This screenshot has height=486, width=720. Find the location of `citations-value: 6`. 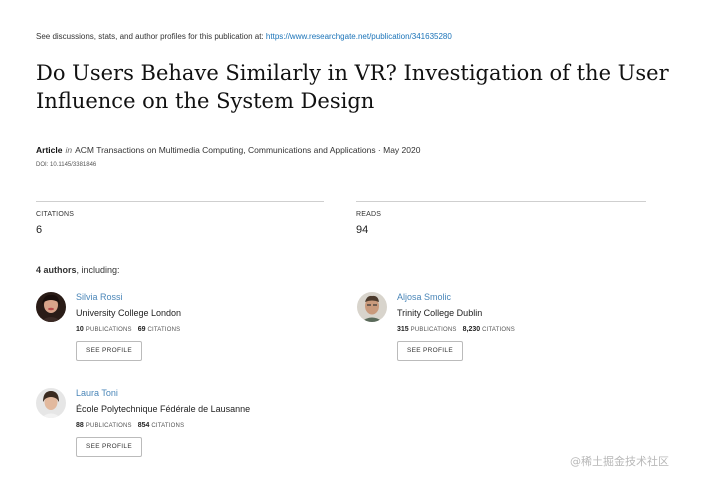

citations-value: 6 is located at coordinates (39, 230).